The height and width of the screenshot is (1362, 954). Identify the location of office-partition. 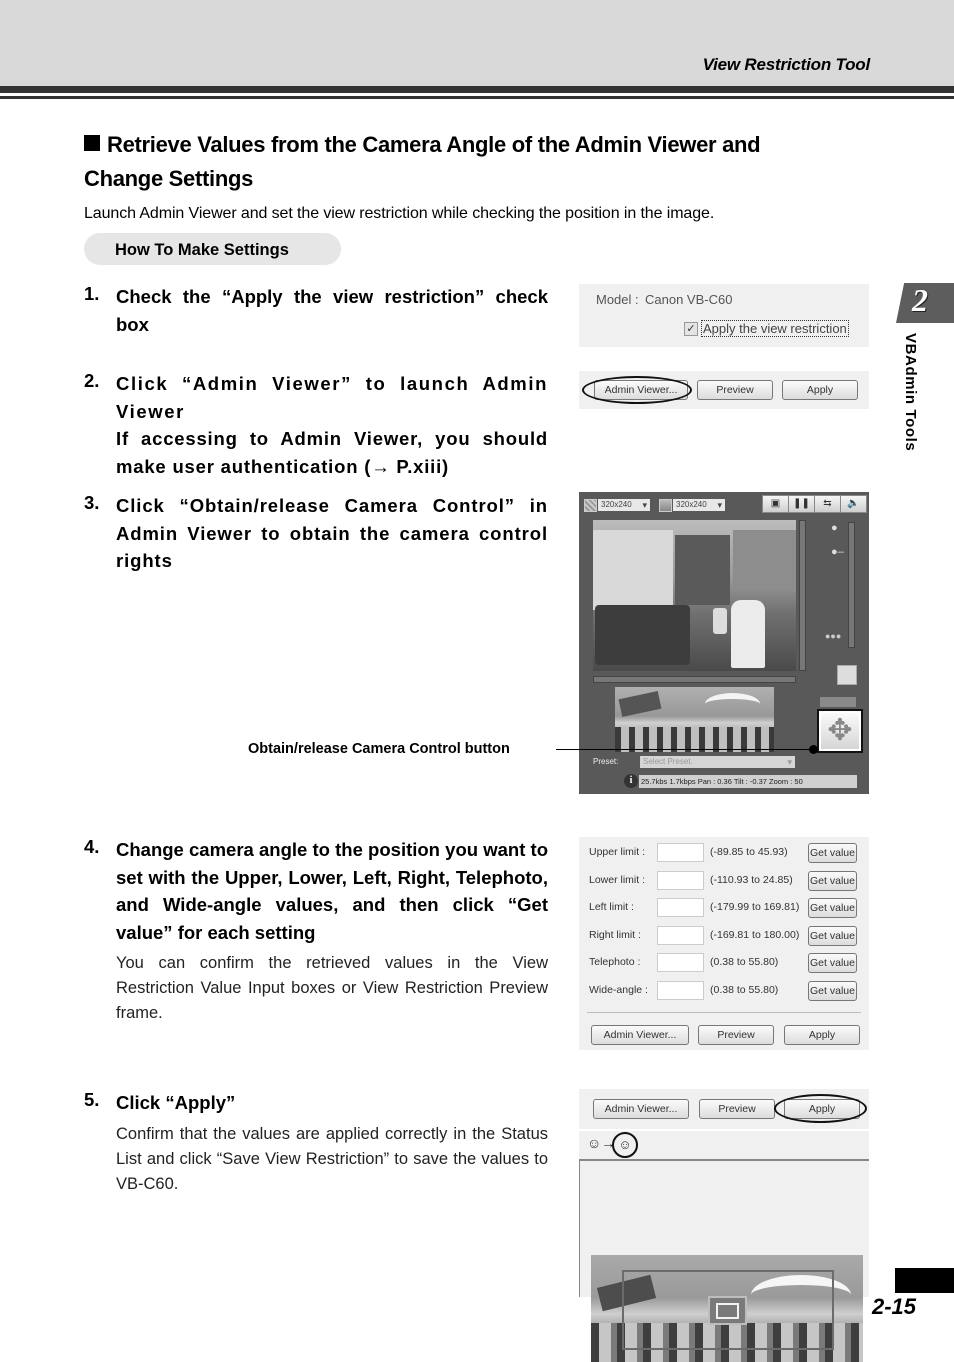
(633, 570).